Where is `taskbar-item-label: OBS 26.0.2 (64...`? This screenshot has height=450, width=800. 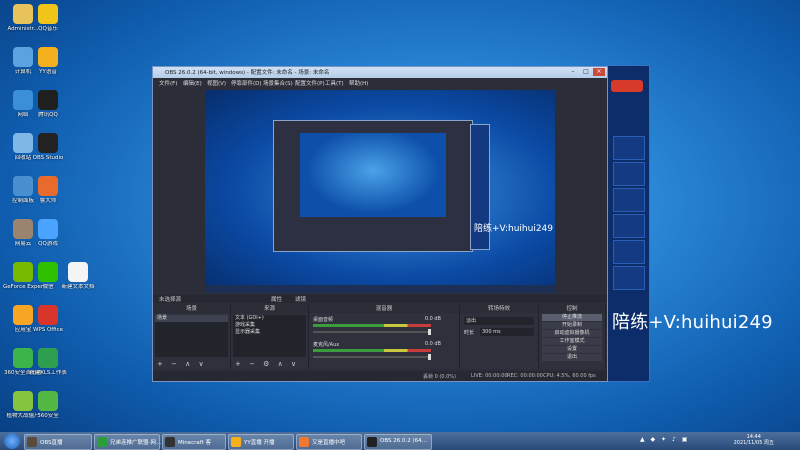 taskbar-item-label: OBS 26.0.2 (64... is located at coordinates (403, 441).